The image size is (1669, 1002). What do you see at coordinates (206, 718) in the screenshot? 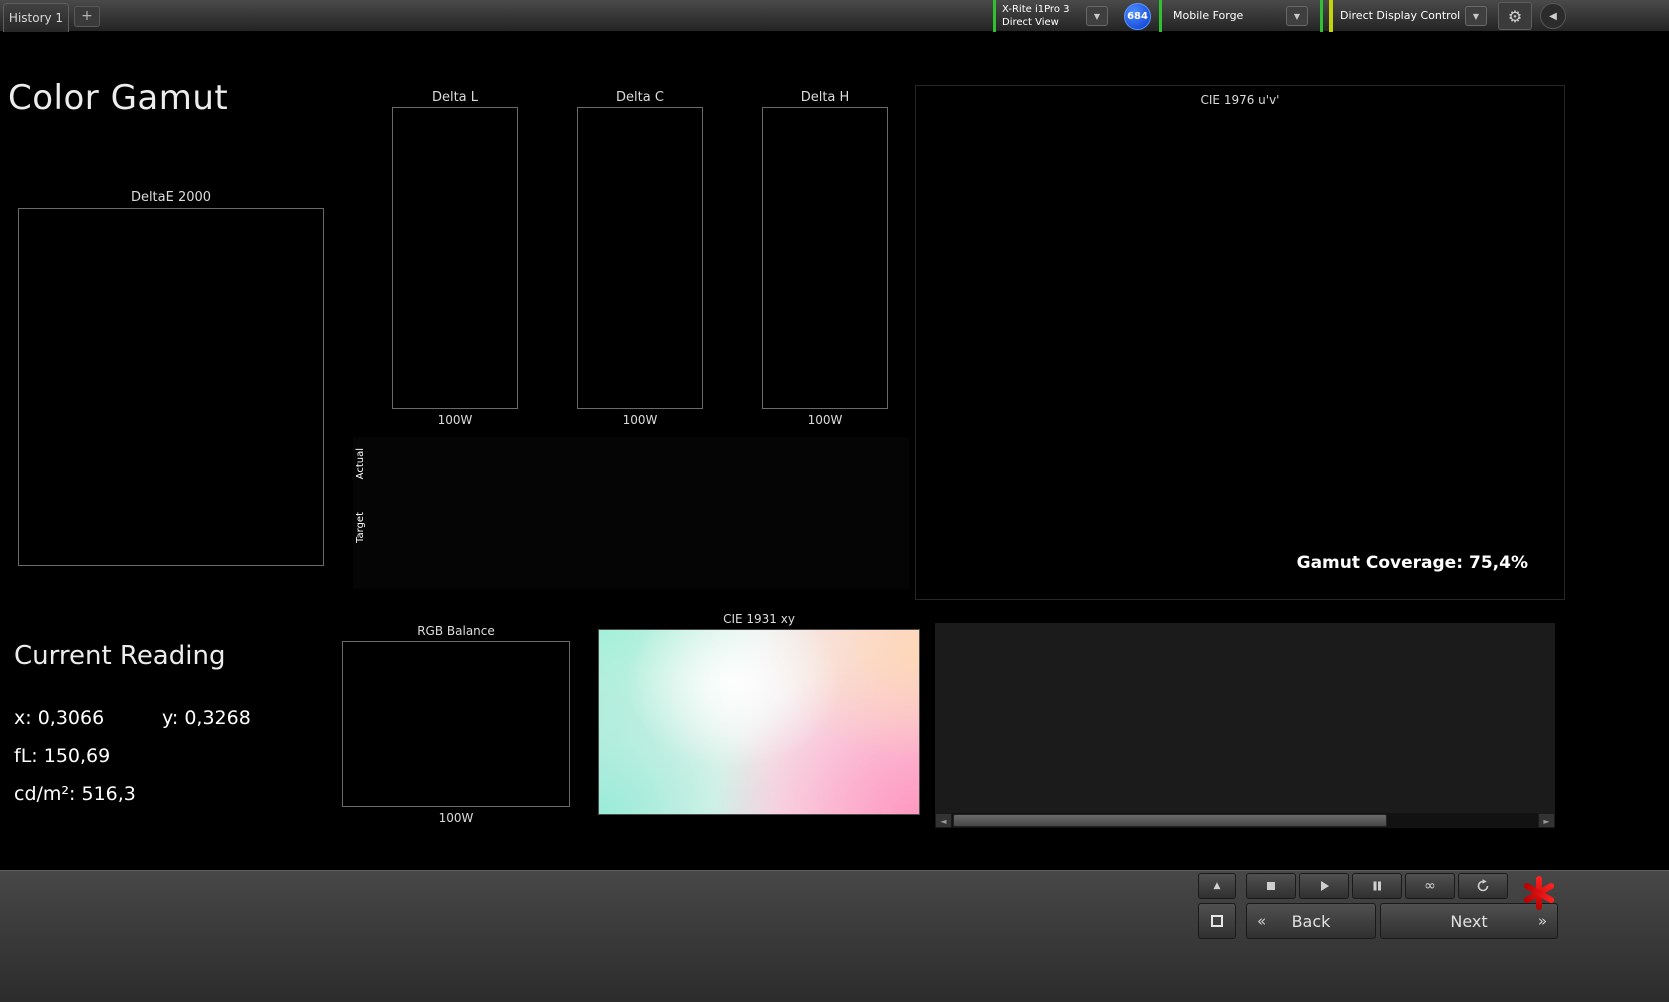
I see `reading-y: y: 0,3268` at bounding box center [206, 718].